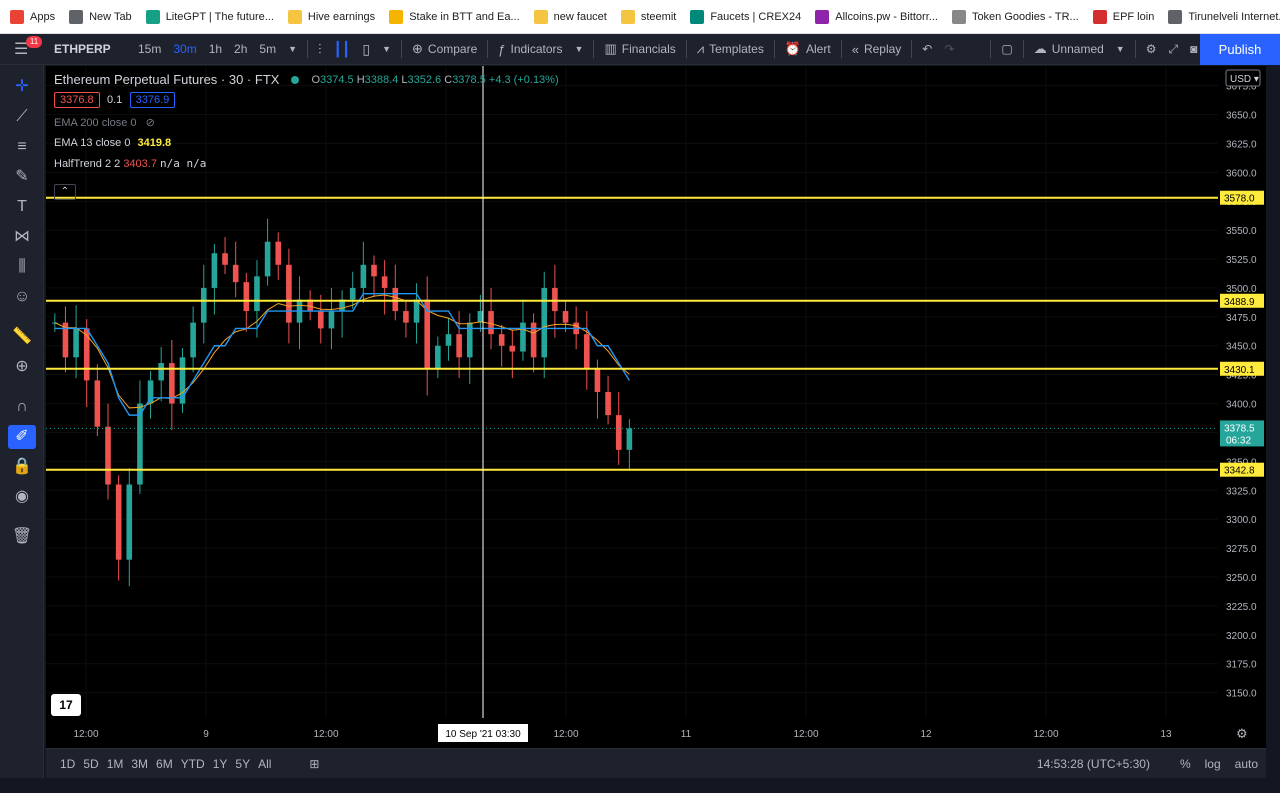 The width and height of the screenshot is (1280, 793). Describe the element at coordinates (115, 764) in the screenshot. I see `range-button: 1M` at that location.